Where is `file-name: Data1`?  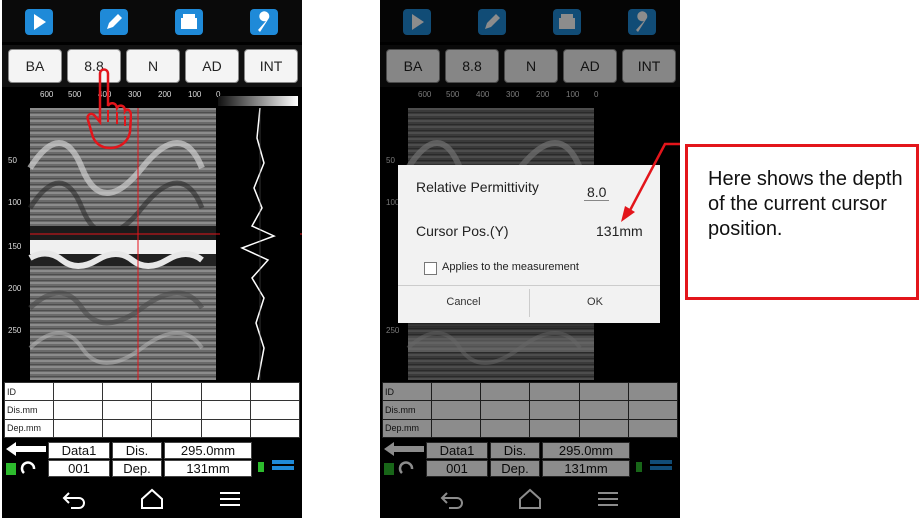
file-name: Data1 is located at coordinates (79, 450).